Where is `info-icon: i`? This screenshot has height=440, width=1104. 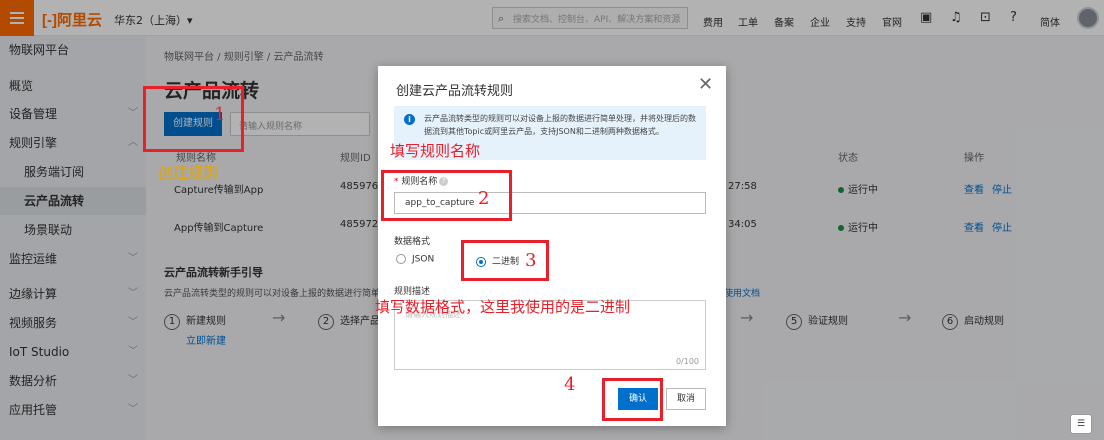 info-icon: i is located at coordinates (409, 119).